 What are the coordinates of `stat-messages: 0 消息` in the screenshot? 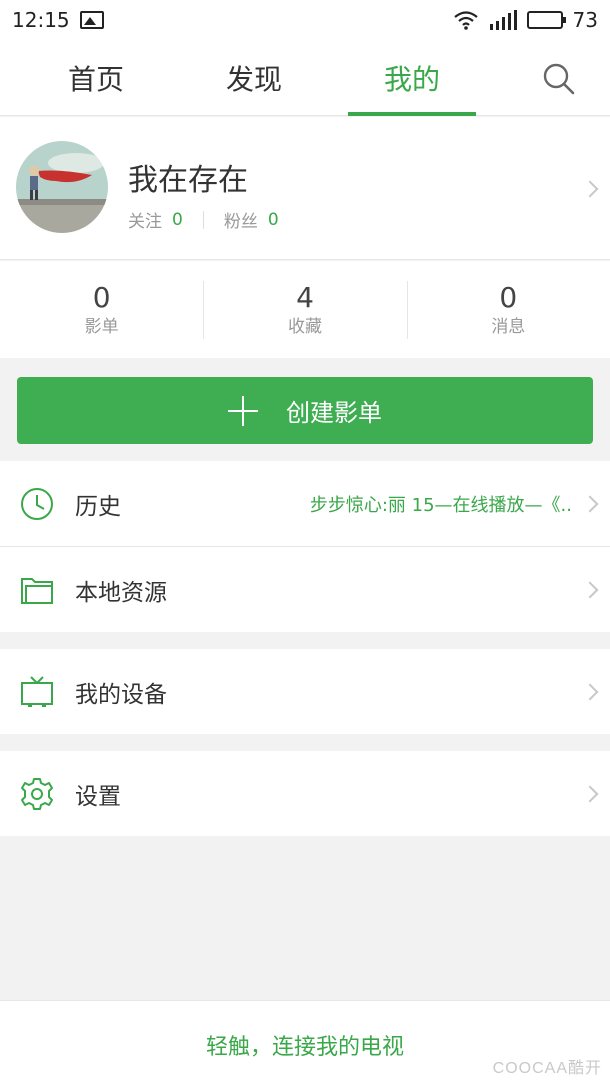 It's located at (508, 309).